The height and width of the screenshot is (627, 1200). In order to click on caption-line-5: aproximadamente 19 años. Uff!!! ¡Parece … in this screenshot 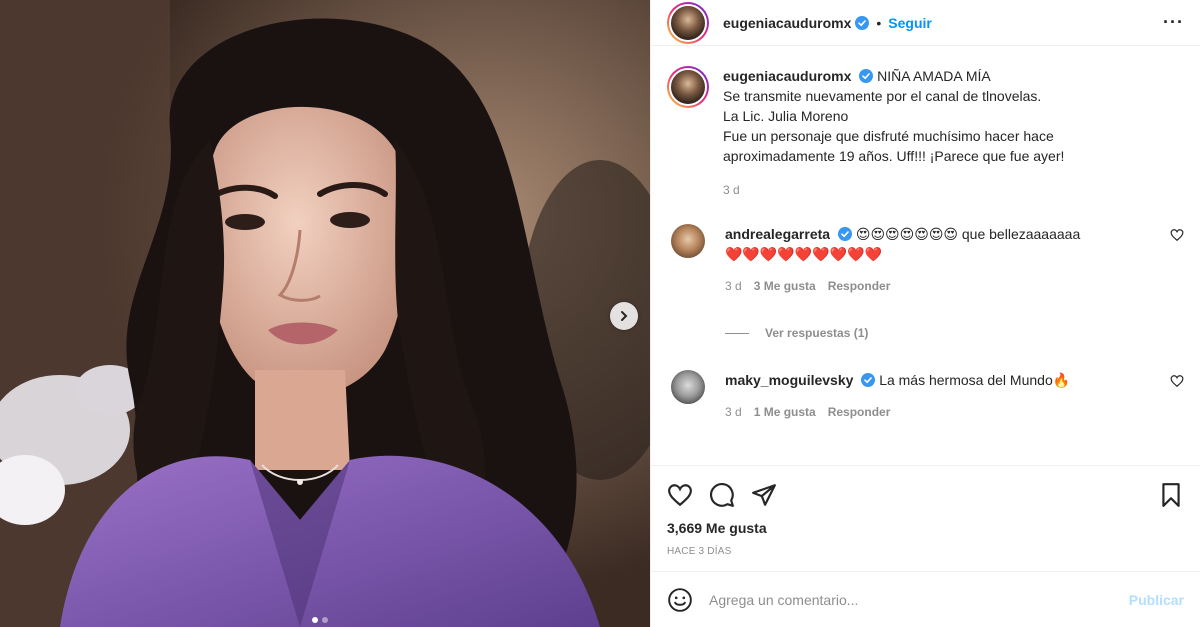, I will do `click(894, 156)`.